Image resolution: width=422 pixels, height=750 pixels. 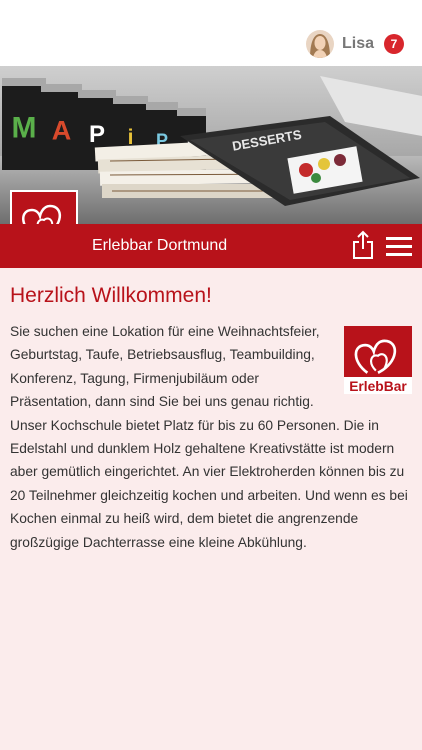 What do you see at coordinates (111, 295) in the screenshot?
I see `welcome-heading: Herzlich Willkommen!` at bounding box center [111, 295].